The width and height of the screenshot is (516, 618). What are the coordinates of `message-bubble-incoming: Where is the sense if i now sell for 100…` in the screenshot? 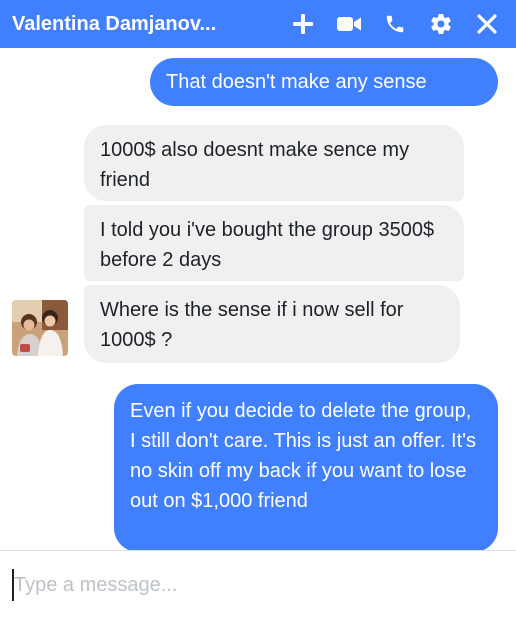 It's located at (272, 324).